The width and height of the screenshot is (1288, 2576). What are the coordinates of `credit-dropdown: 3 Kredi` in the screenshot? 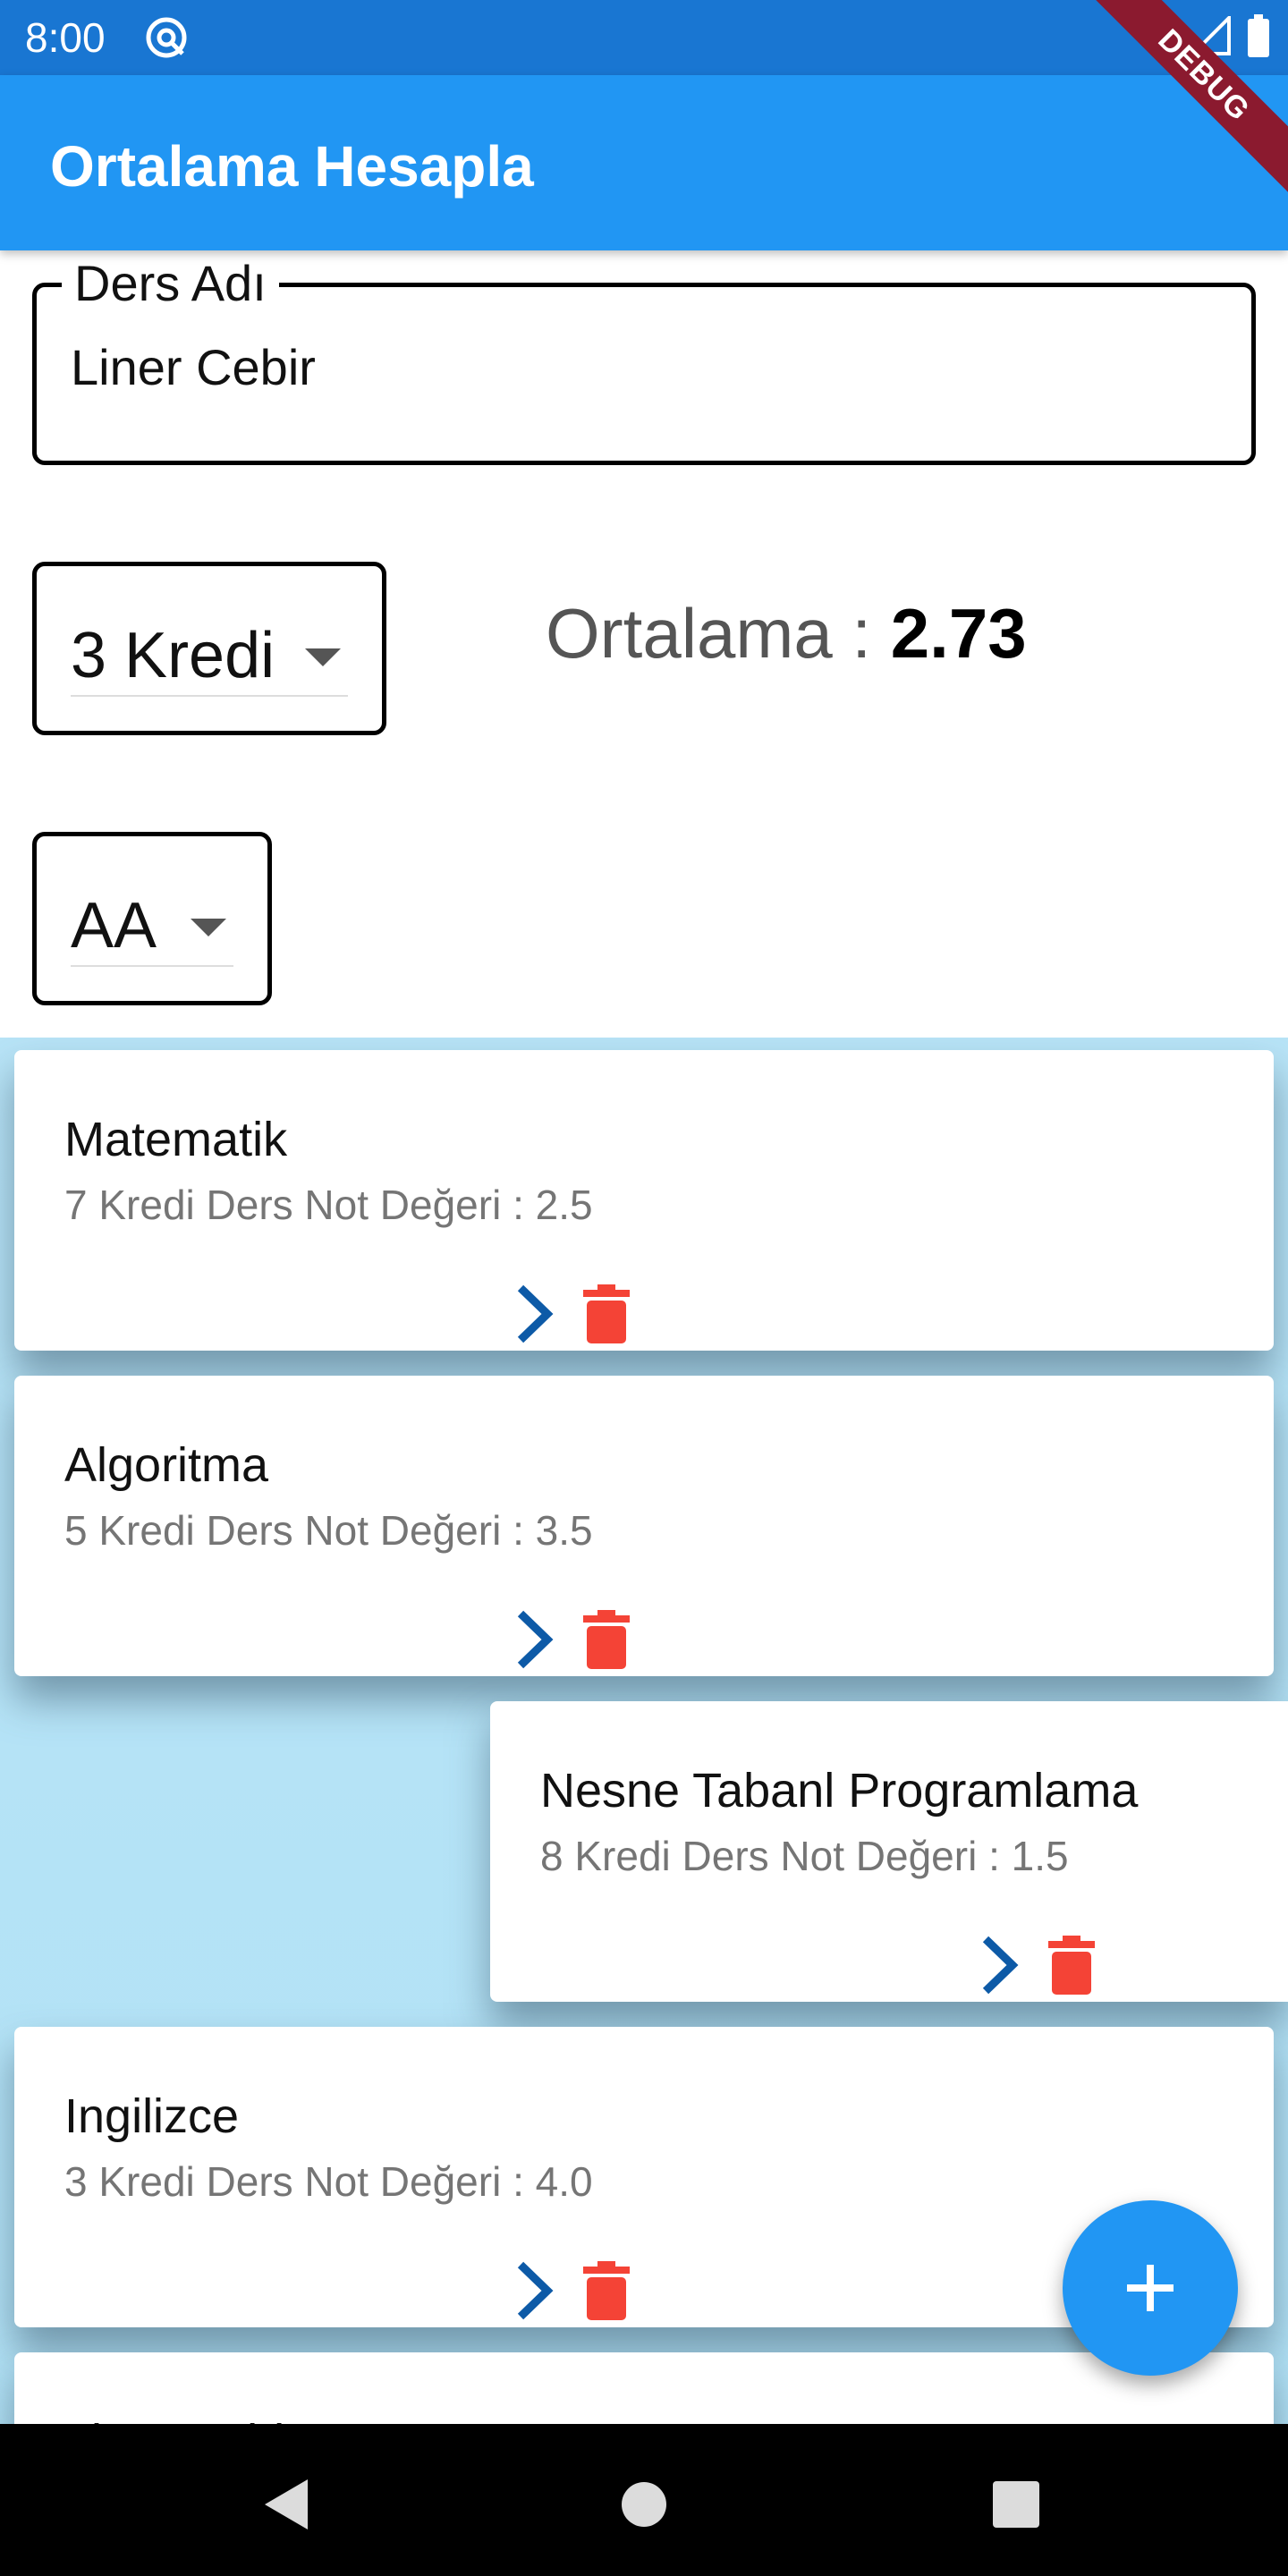 It's located at (209, 648).